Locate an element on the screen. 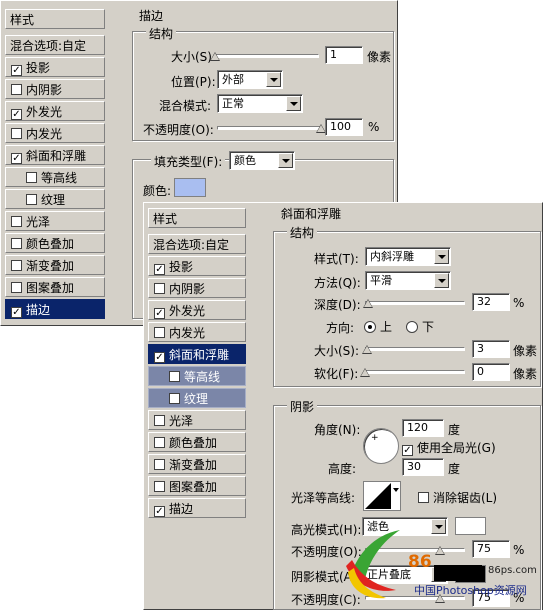 The image size is (543, 610). direction-up-radio: 上 is located at coordinates (378, 326).